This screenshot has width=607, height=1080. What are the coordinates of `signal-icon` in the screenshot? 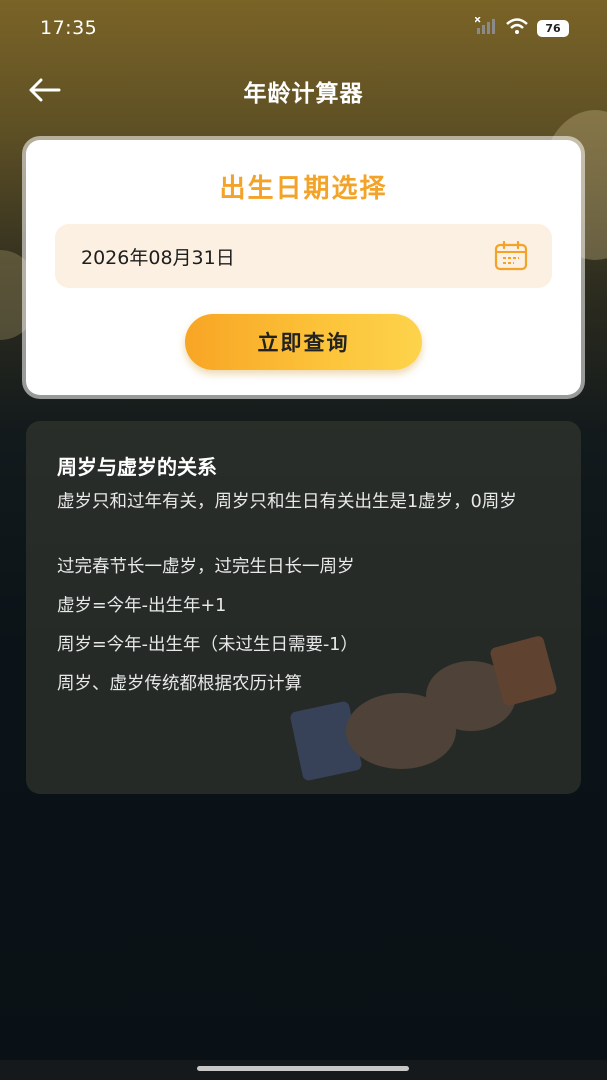 It's located at (485, 27).